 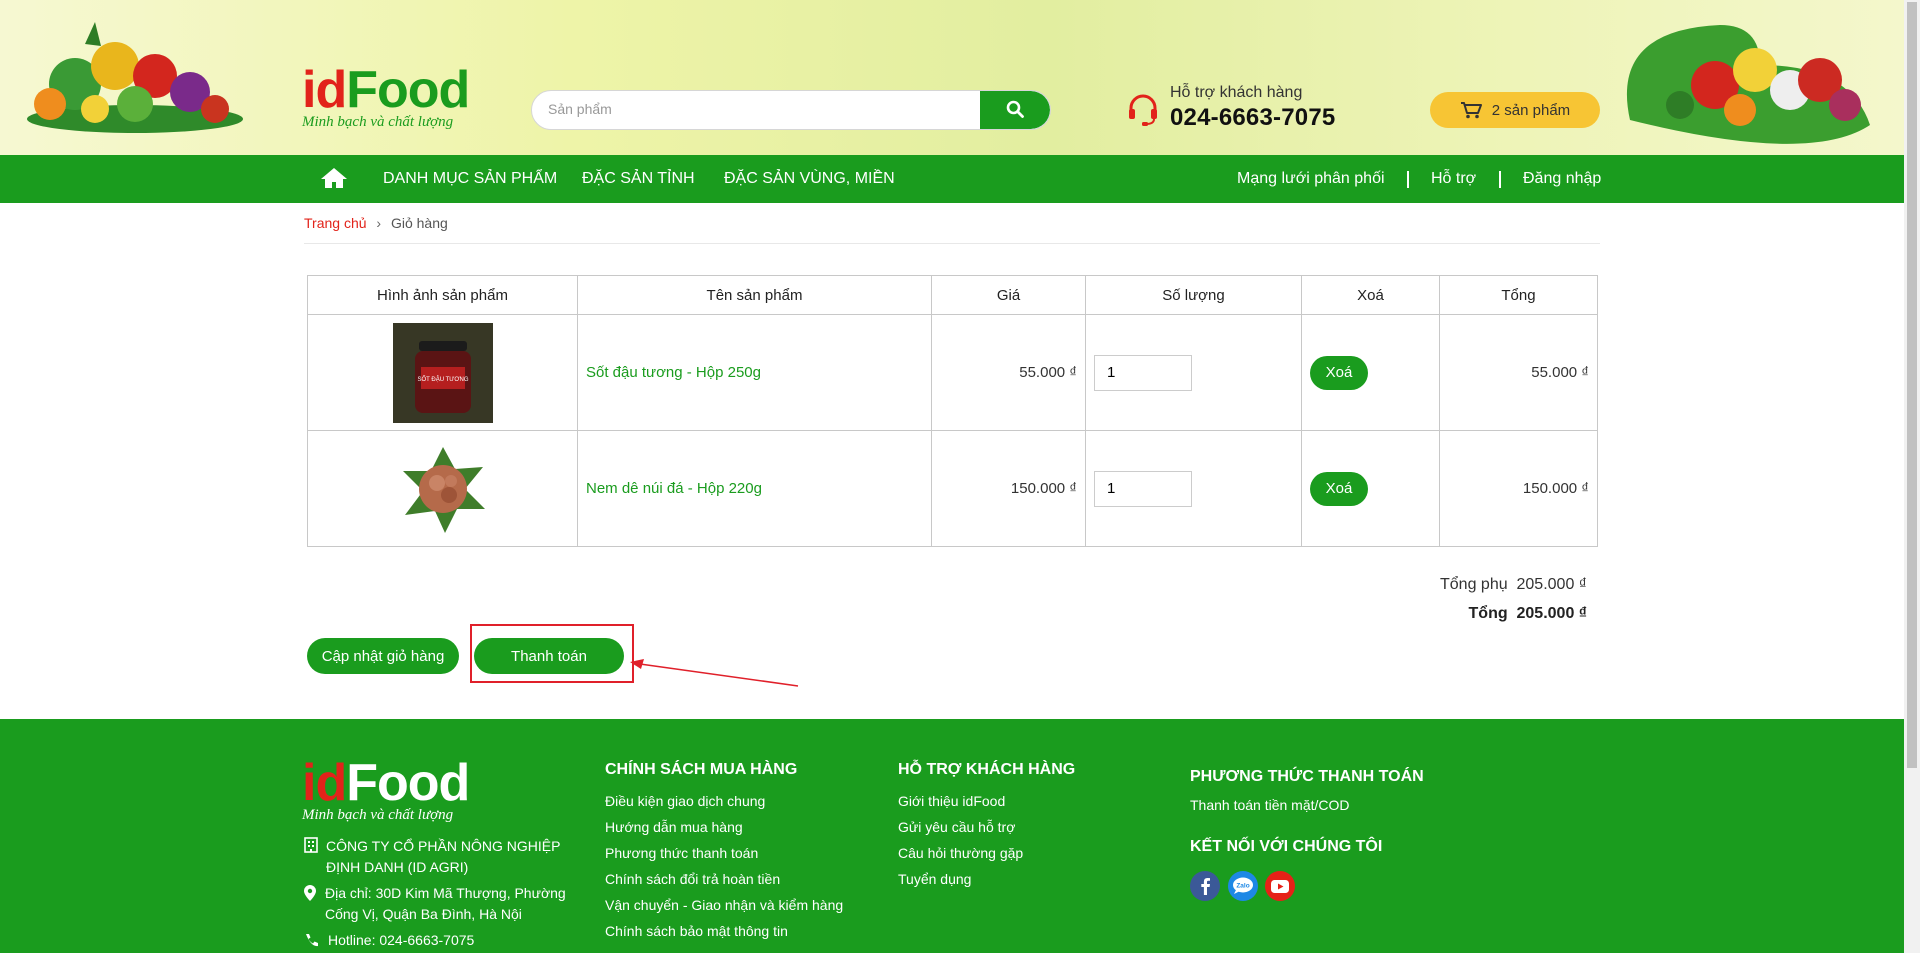 I want to click on breadcrumb: Trang chủ › Giỏ hàng, so click(x=376, y=223).